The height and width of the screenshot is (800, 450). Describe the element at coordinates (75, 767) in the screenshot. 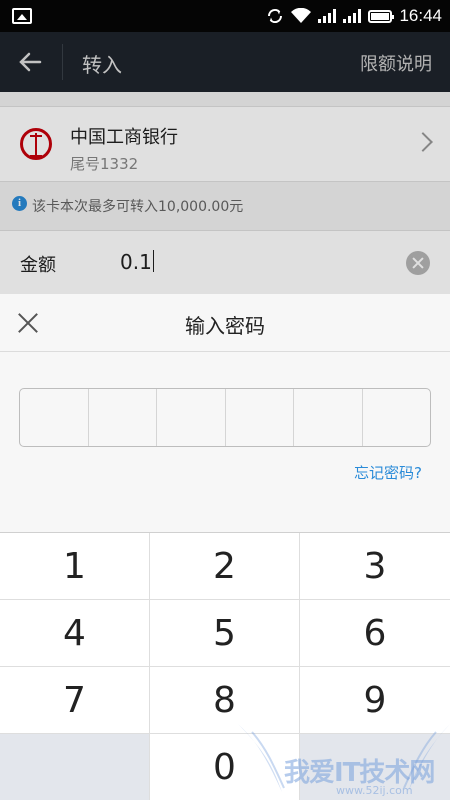

I see `key-blank` at that location.